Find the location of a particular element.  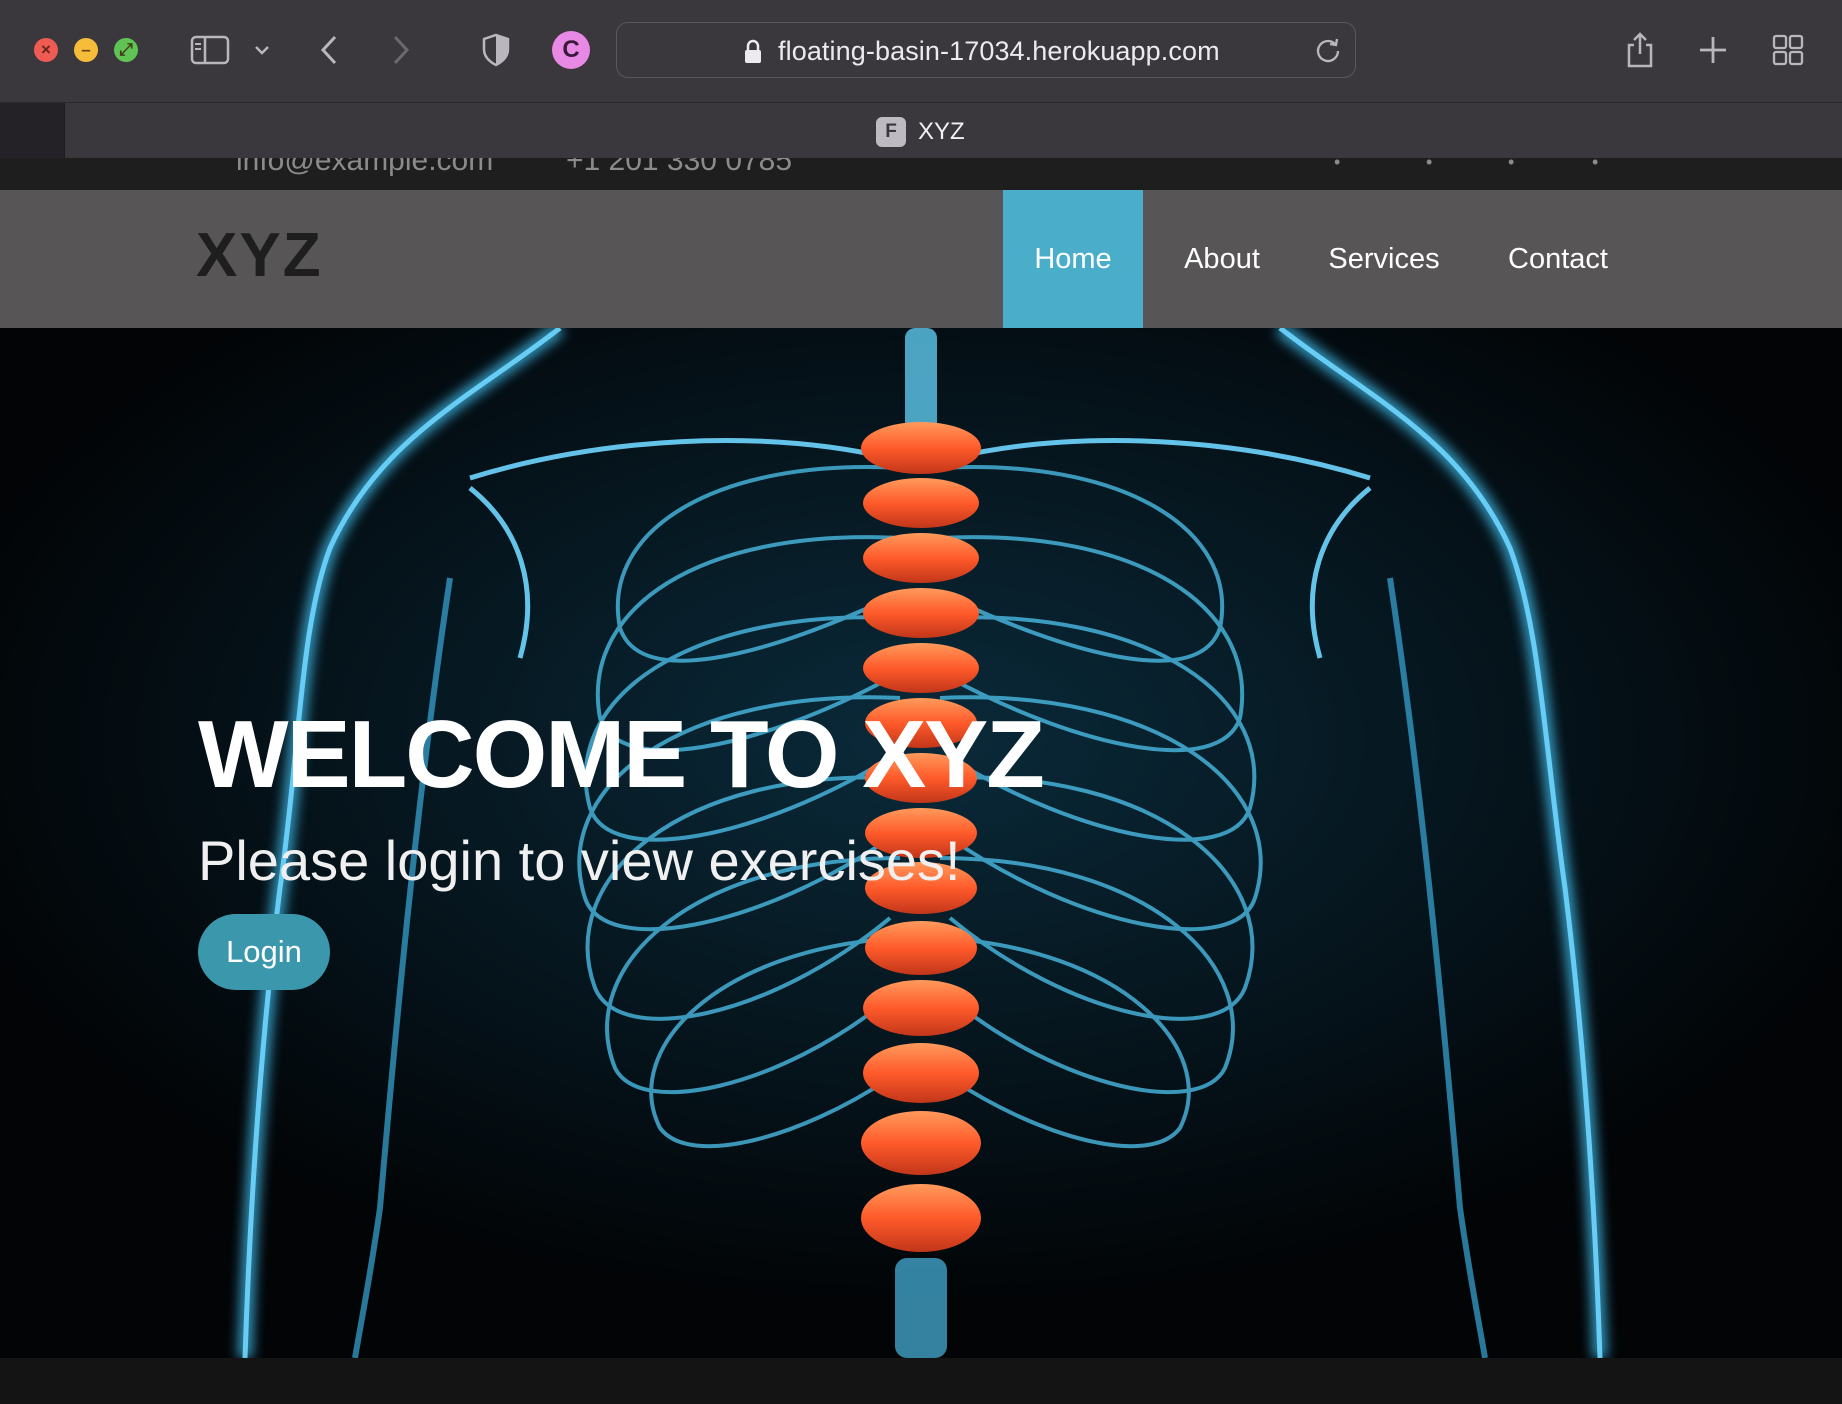

tab-overview-button is located at coordinates (1788, 50).